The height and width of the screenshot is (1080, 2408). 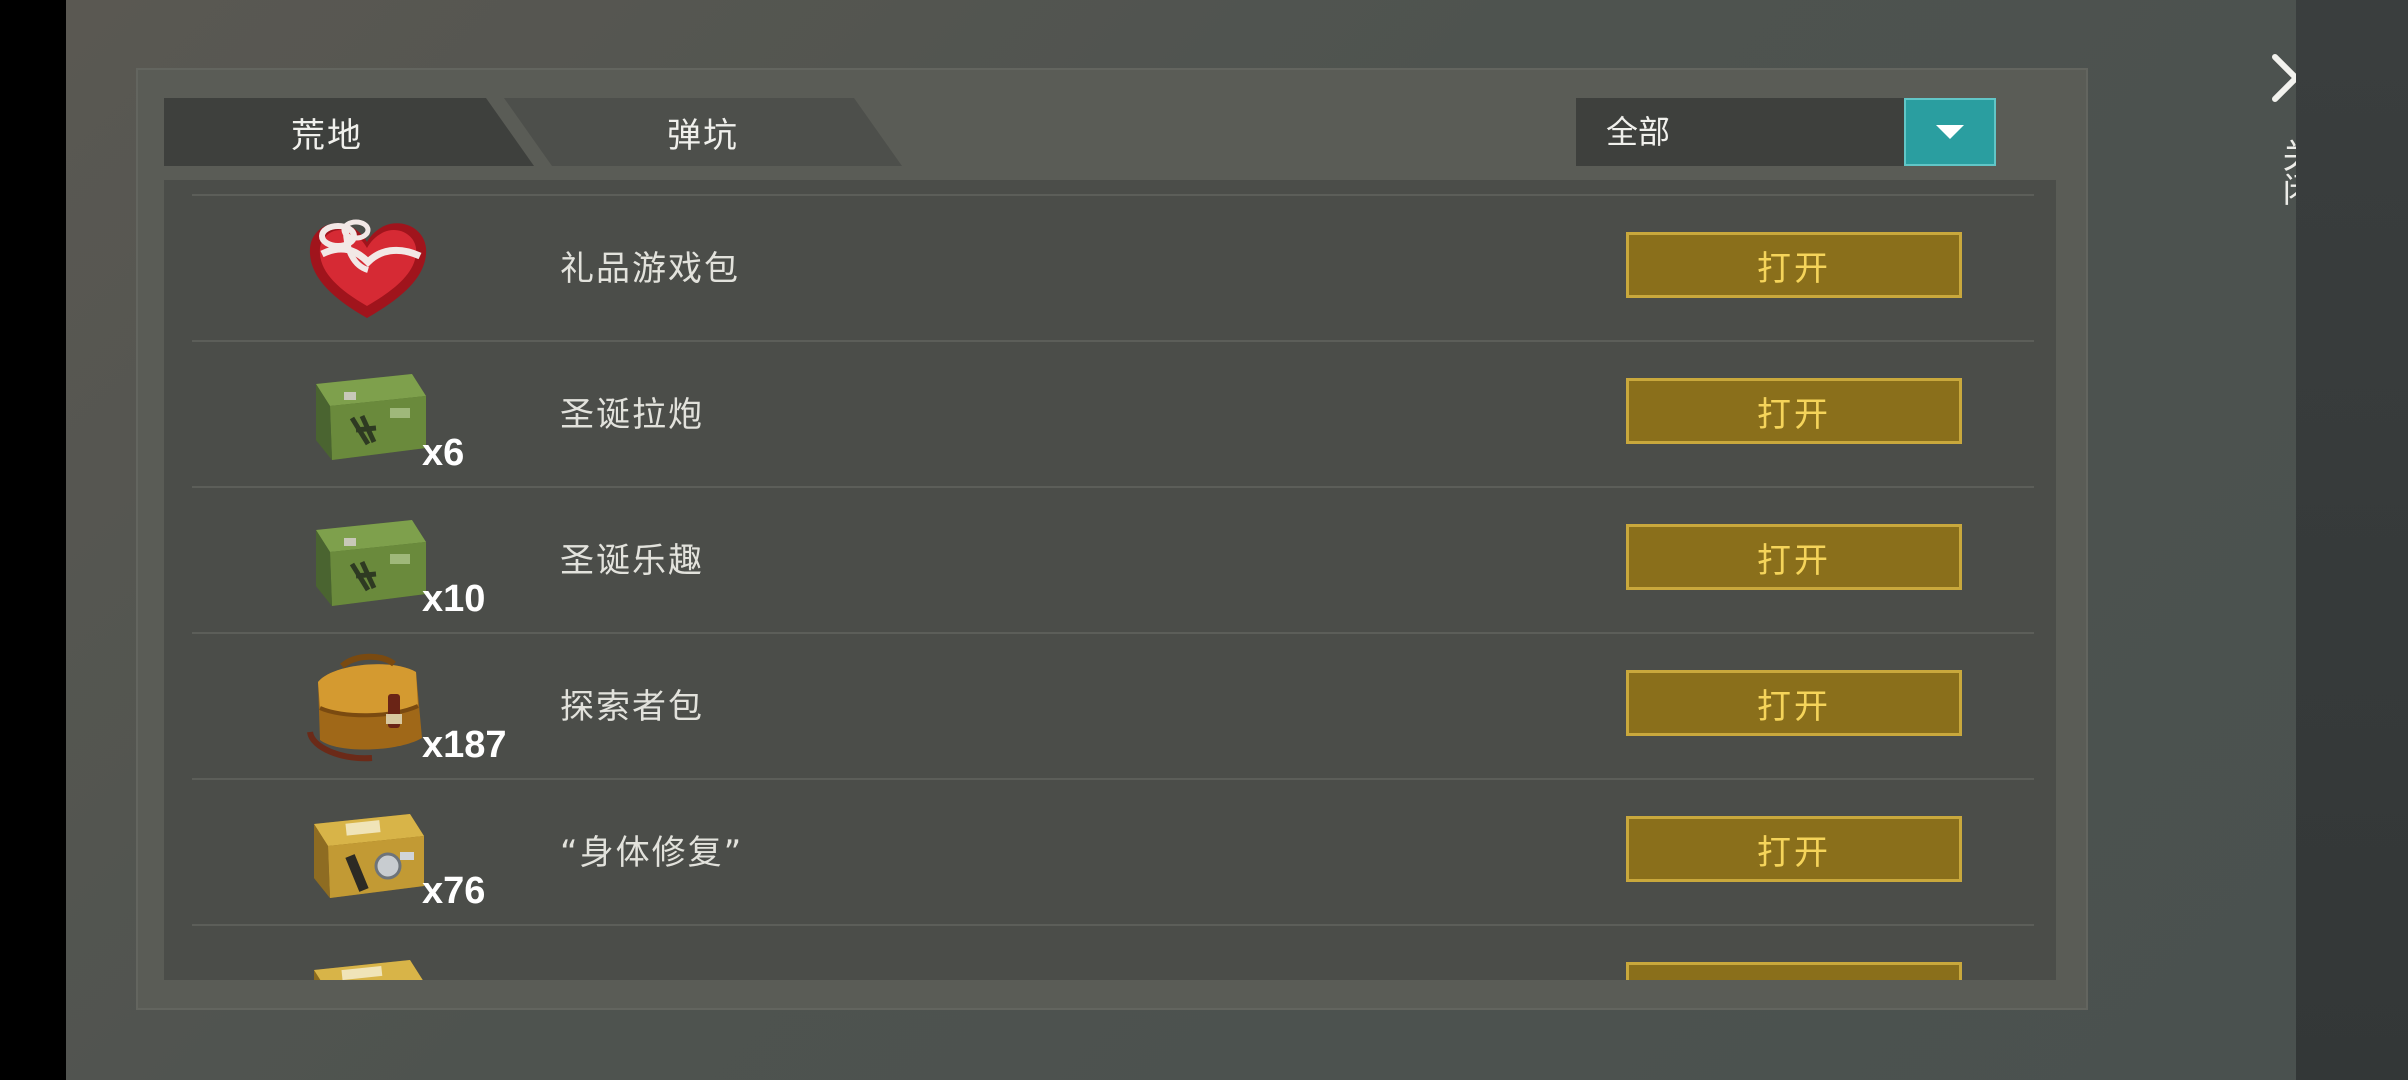 What do you see at coordinates (369, 856) in the screenshot?
I see `medical-crate-icon` at bounding box center [369, 856].